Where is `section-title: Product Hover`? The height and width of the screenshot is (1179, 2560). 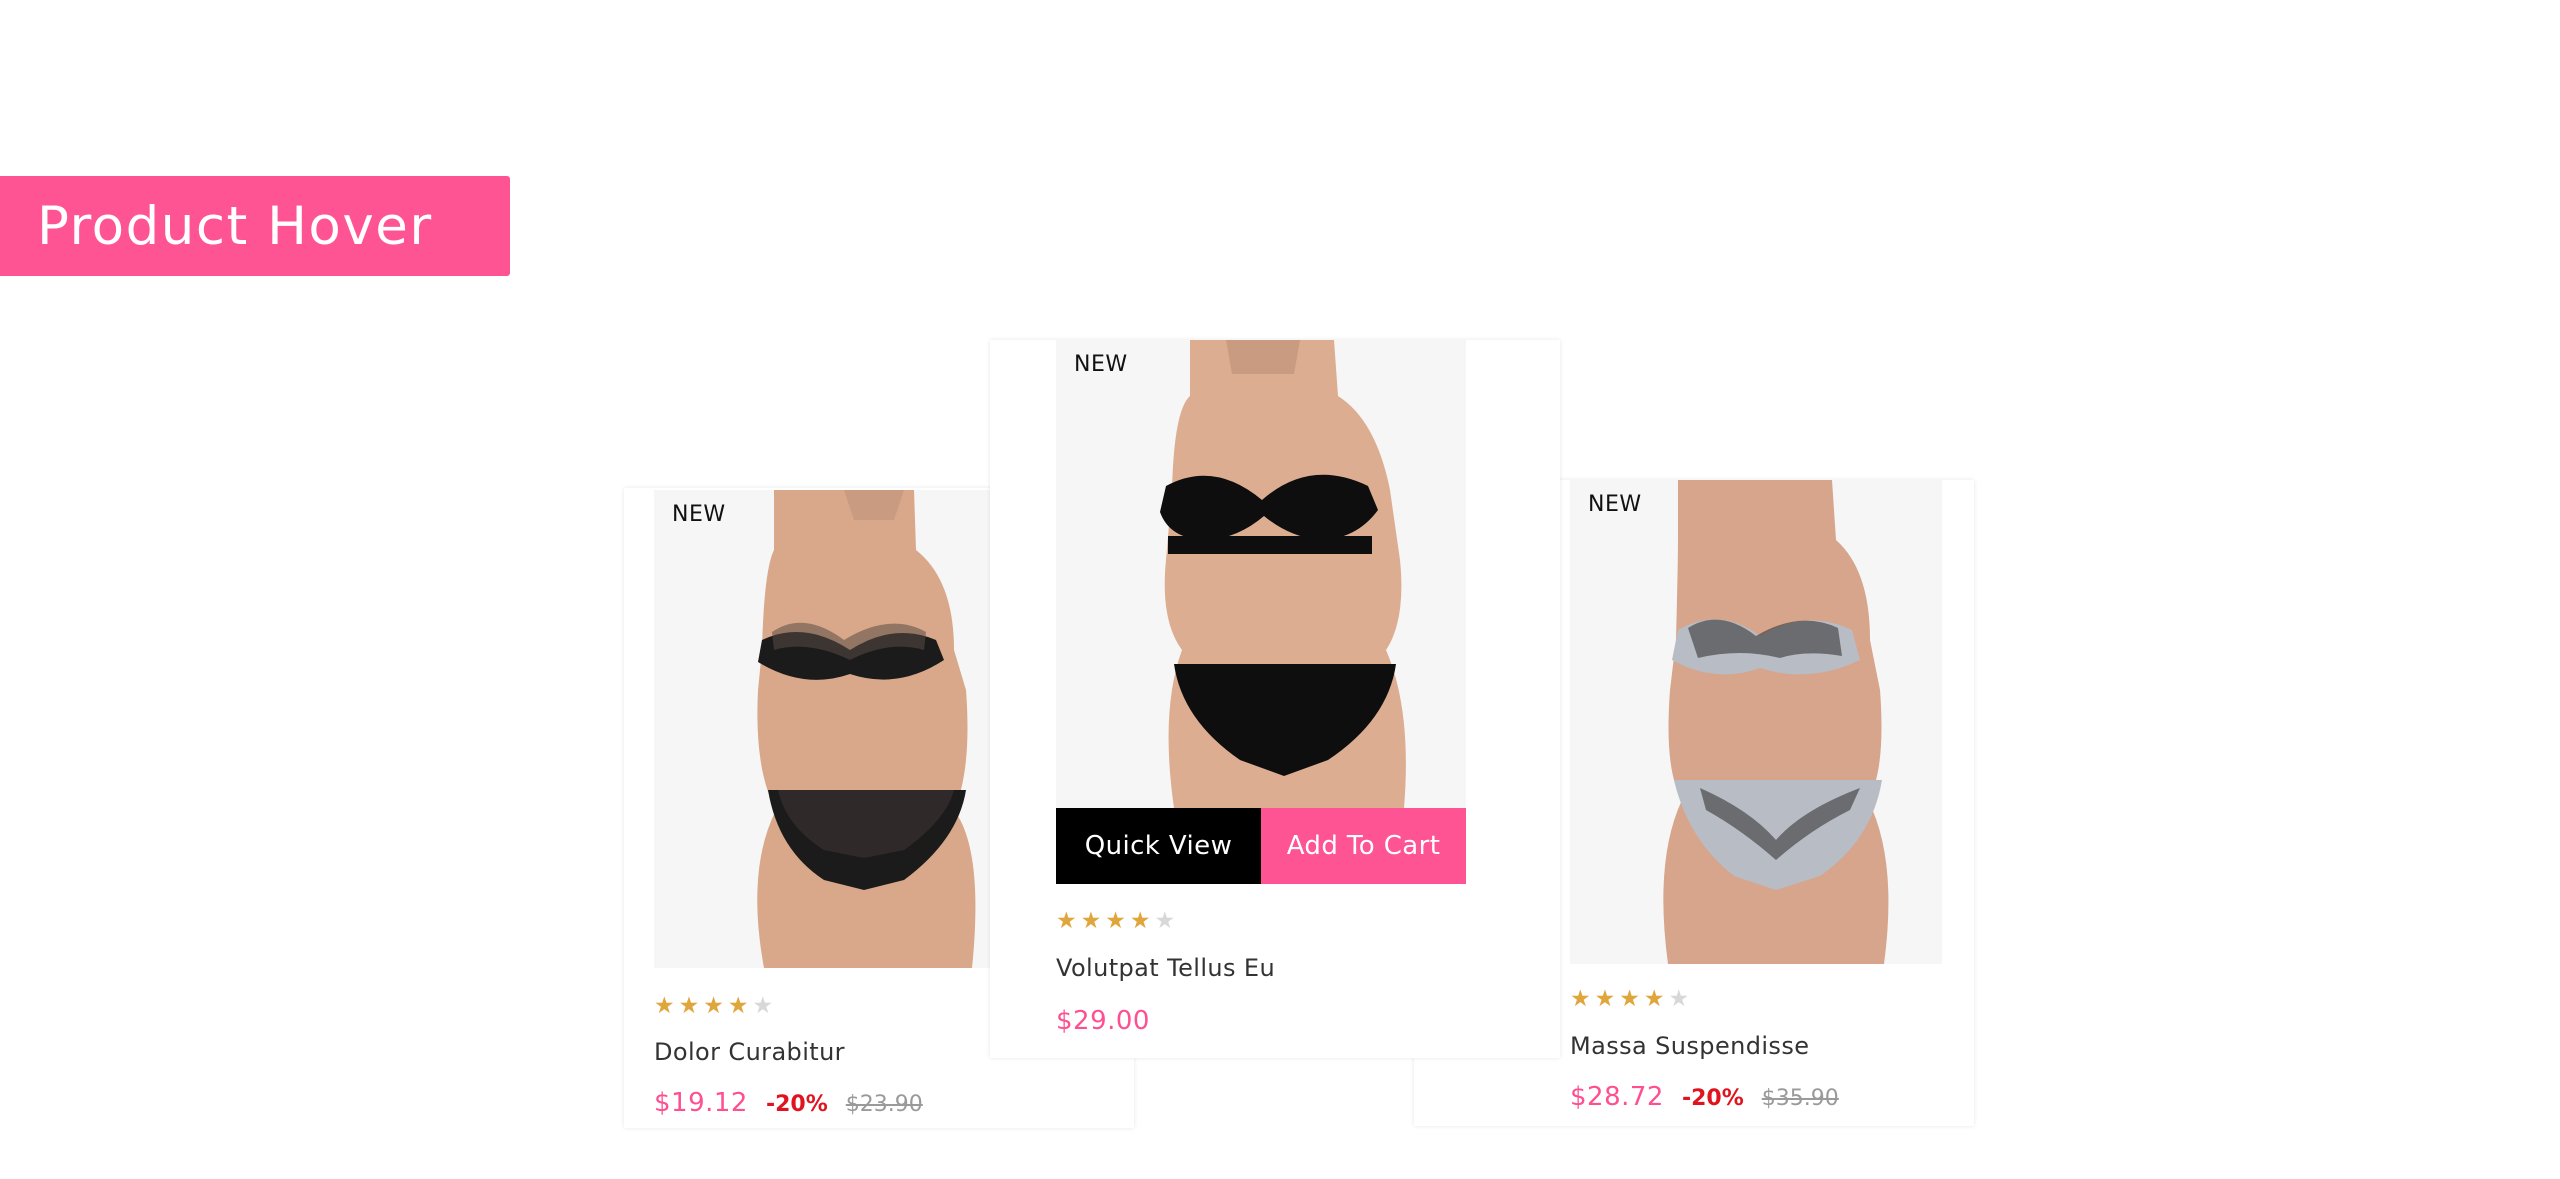 section-title: Product Hover is located at coordinates (255, 226).